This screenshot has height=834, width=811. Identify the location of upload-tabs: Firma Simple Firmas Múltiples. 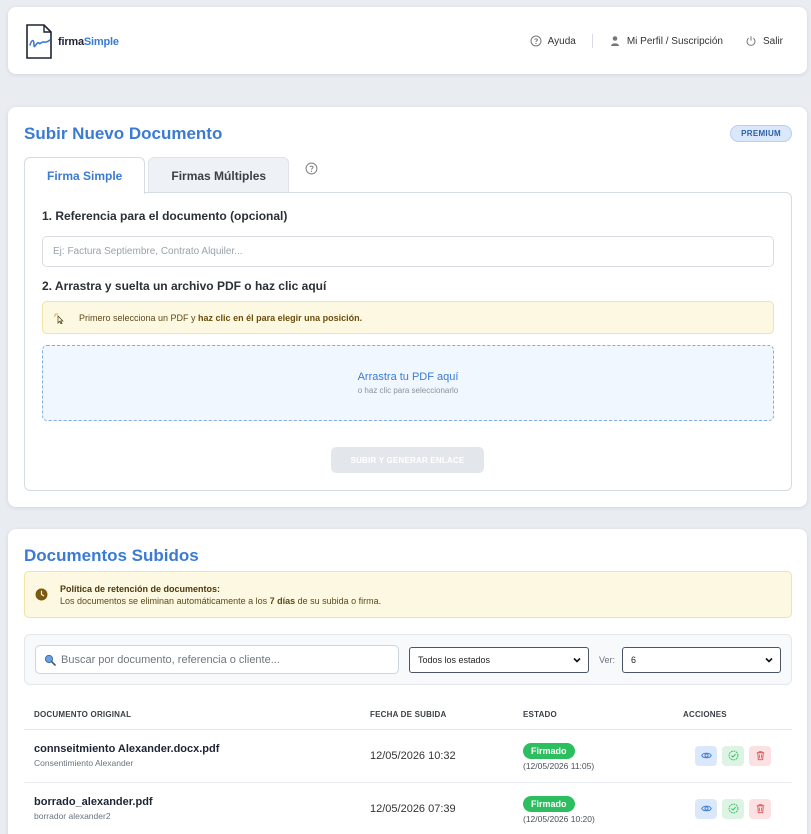
(171, 175).